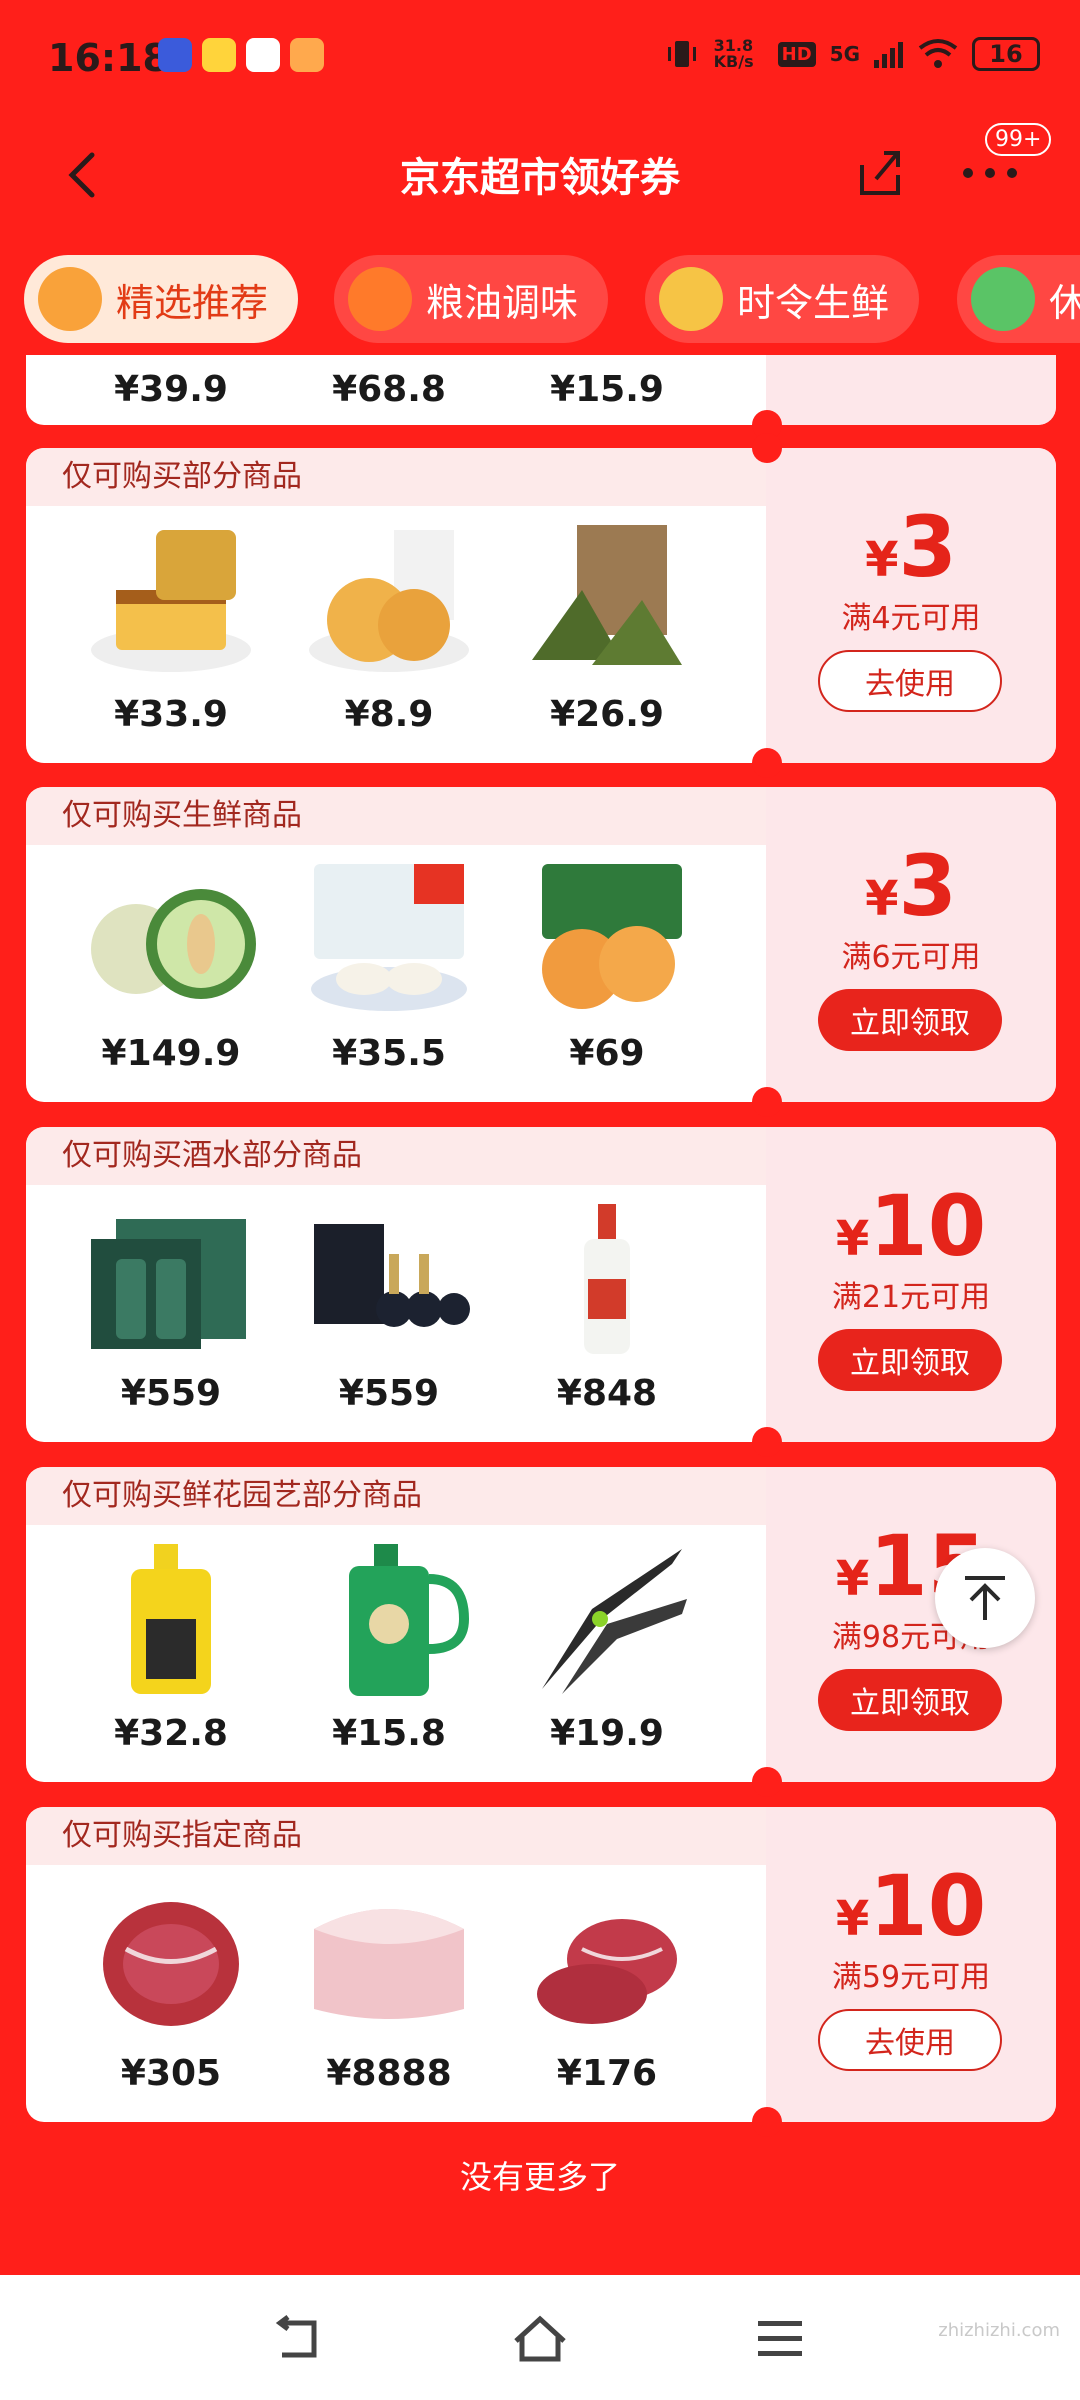 This screenshot has width=1080, height=2400. I want to click on coupon-products: 仅可购买部分商品 ¥33.9 ¥8.9 ¥26.9, so click(396, 605).